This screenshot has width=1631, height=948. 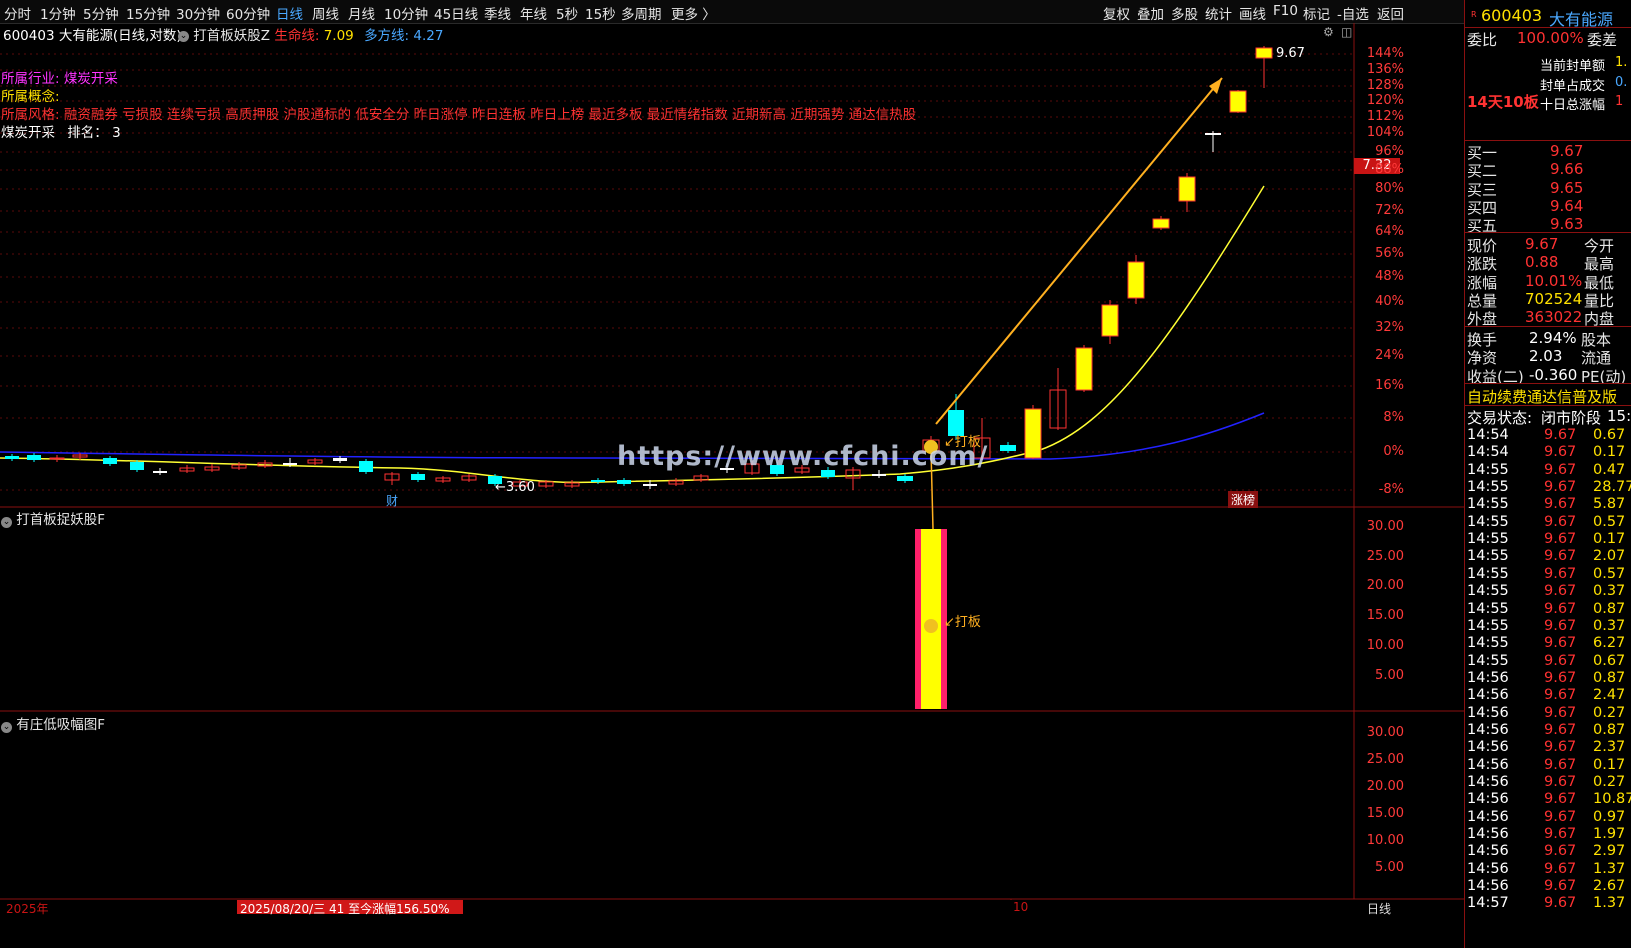 What do you see at coordinates (1554, 298) in the screenshot?
I see `quote-value: 702524` at bounding box center [1554, 298].